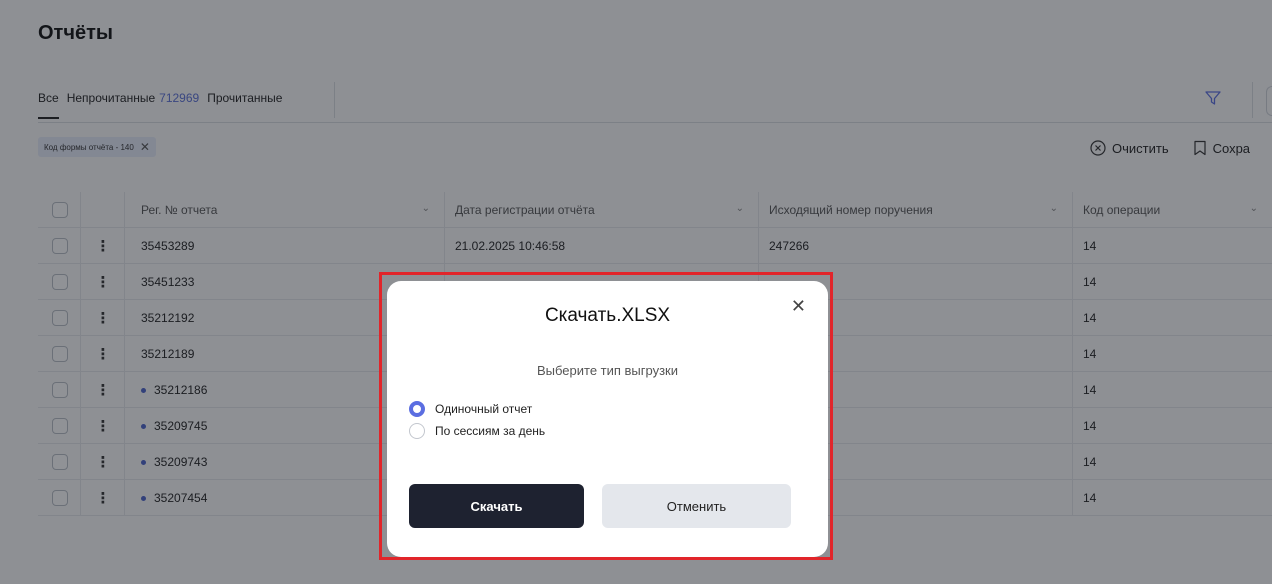  Describe the element at coordinates (496, 506) in the screenshot. I see `download-button: Скачать` at that location.